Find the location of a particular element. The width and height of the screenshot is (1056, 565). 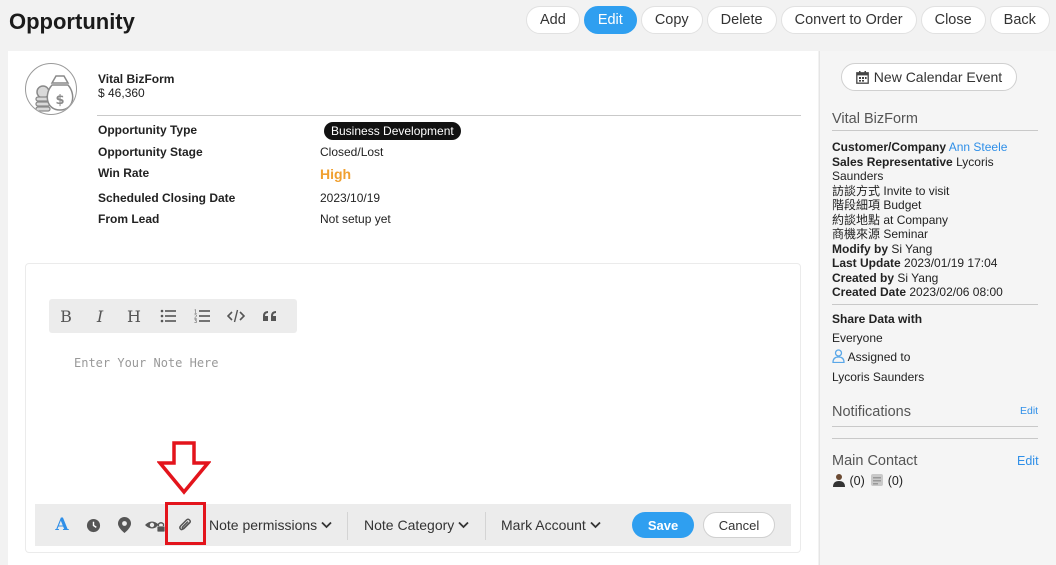

delete-button: Delete is located at coordinates (741, 20).